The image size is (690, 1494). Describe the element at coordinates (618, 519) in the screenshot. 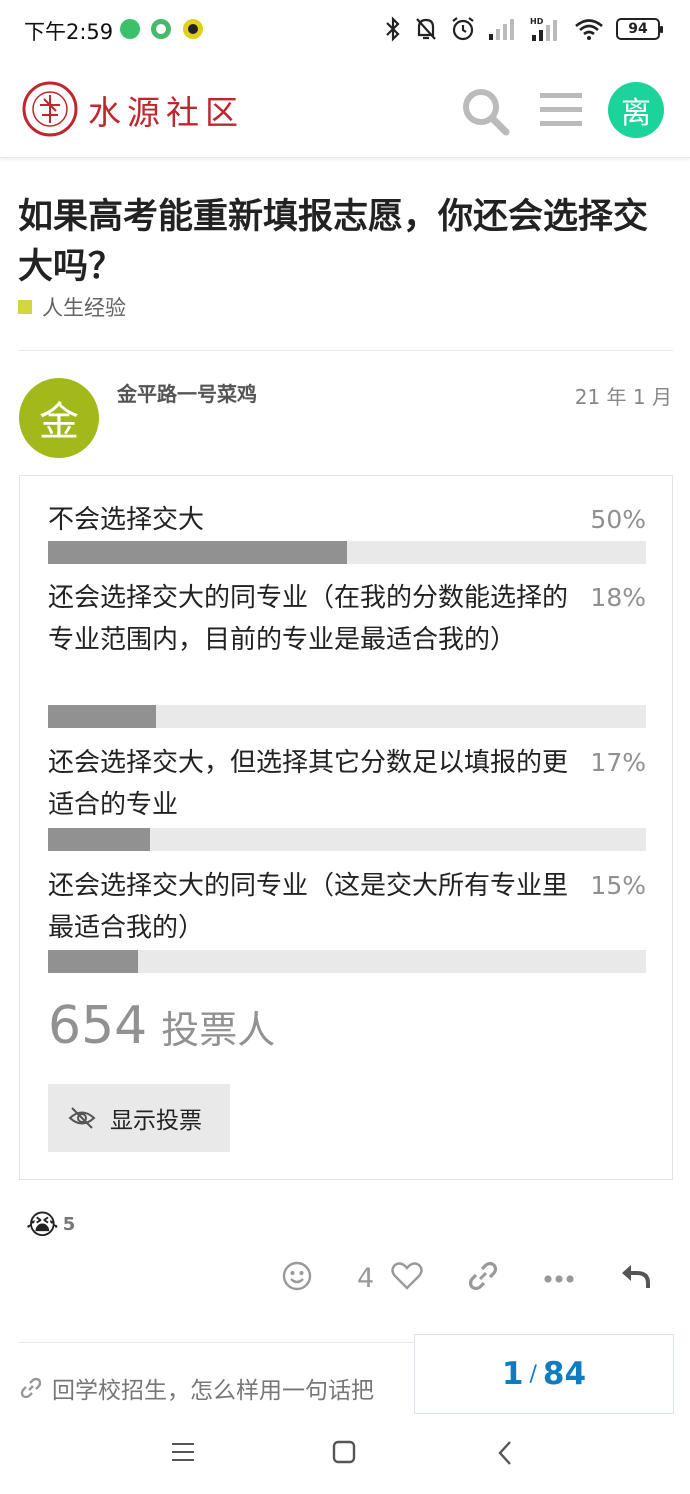

I see `poll-option-percent: 50%` at that location.